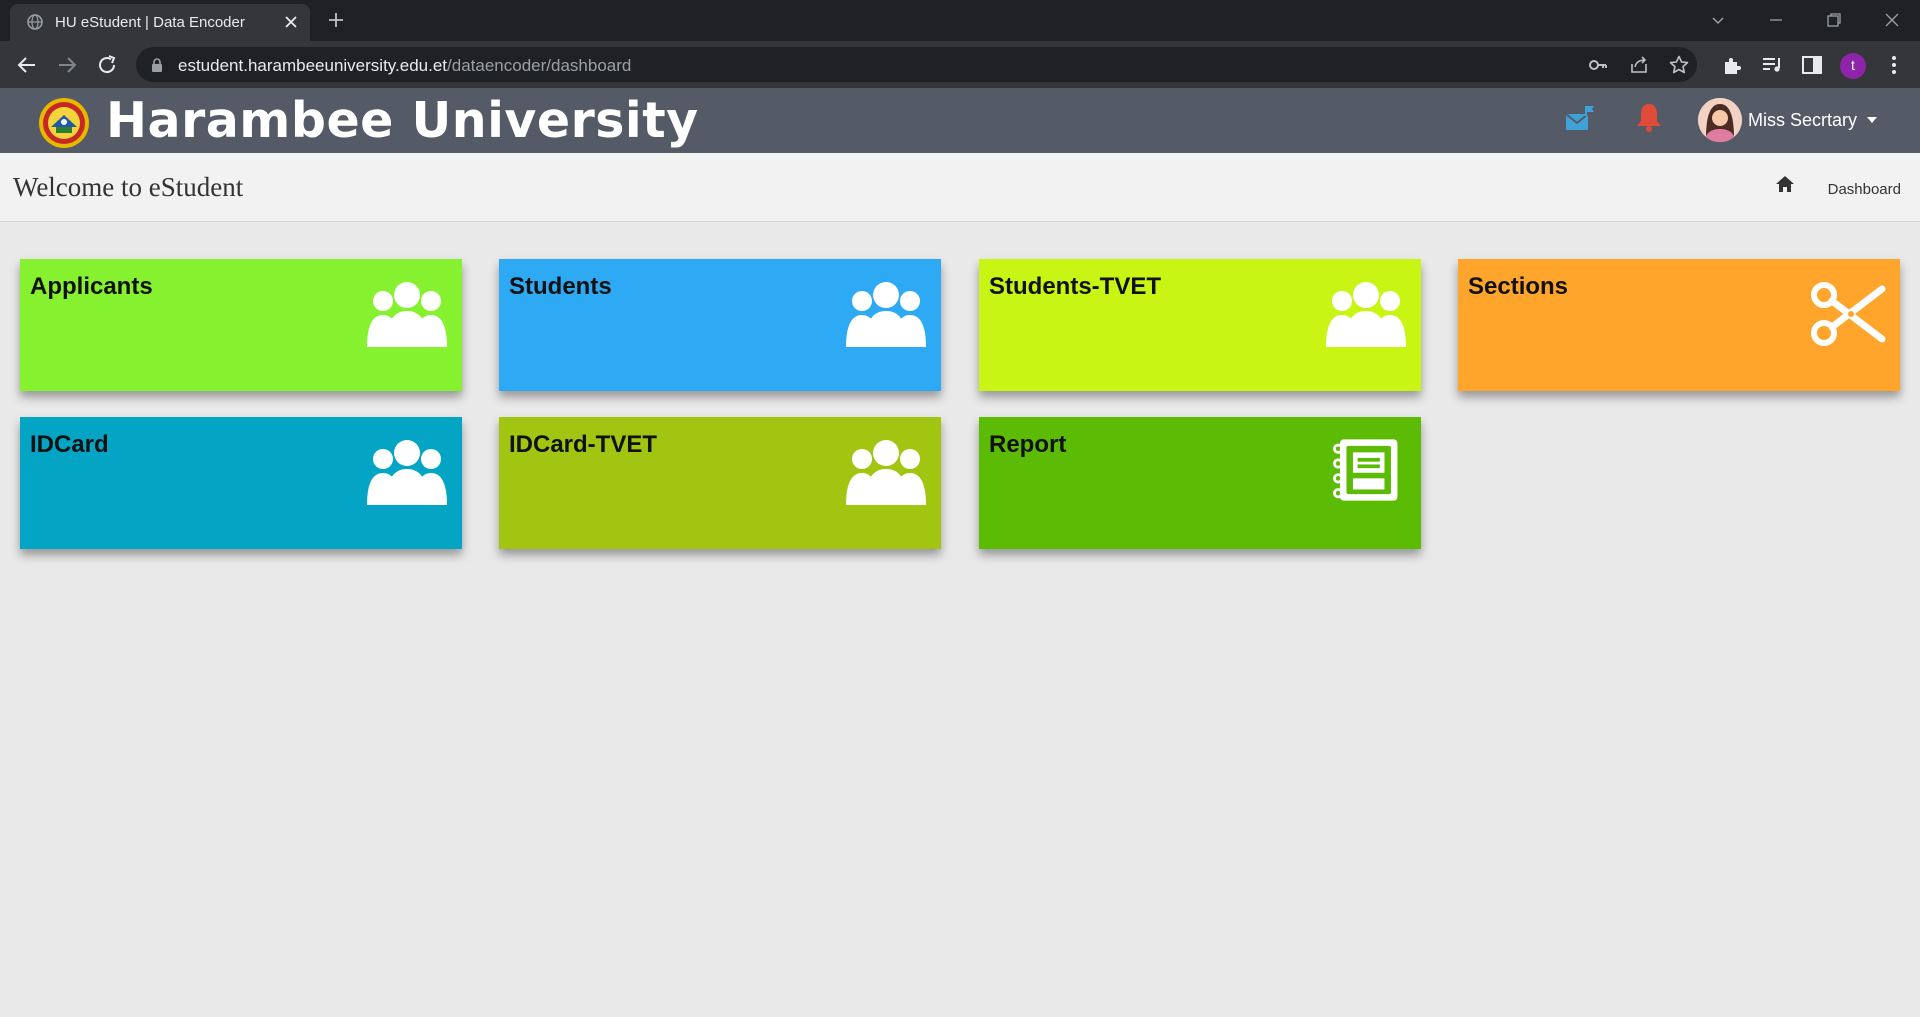 Image resolution: width=1920 pixels, height=1017 pixels. Describe the element at coordinates (35, 22) in the screenshot. I see `globe-icon` at that location.